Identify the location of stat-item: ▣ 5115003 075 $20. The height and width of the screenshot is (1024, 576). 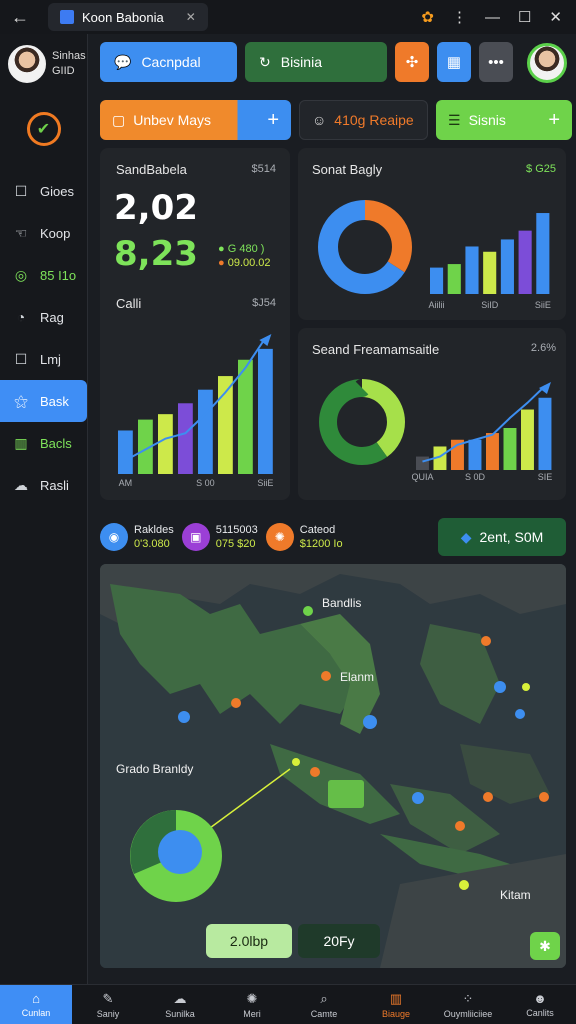
(219, 537).